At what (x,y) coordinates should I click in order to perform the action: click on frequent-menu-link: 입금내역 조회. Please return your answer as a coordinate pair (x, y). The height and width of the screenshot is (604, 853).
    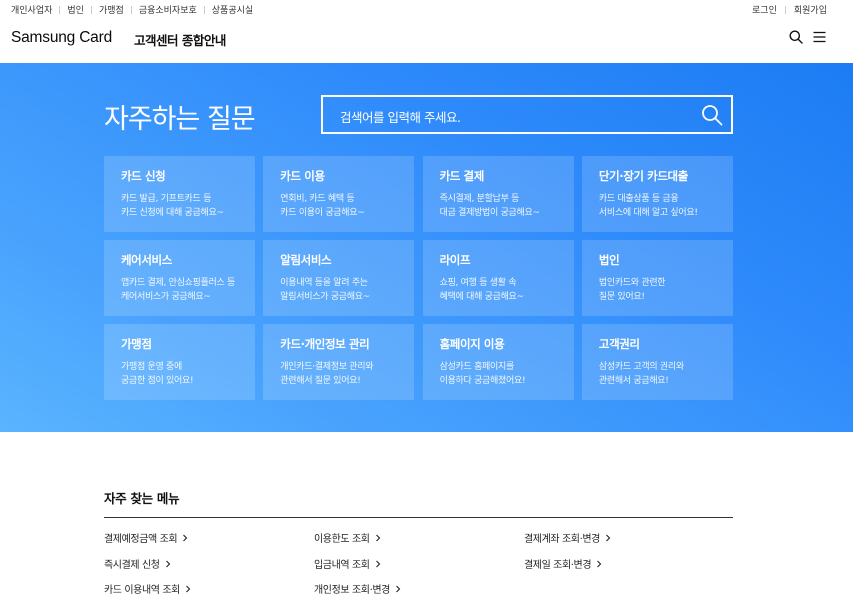
    Looking at the image, I should click on (348, 563).